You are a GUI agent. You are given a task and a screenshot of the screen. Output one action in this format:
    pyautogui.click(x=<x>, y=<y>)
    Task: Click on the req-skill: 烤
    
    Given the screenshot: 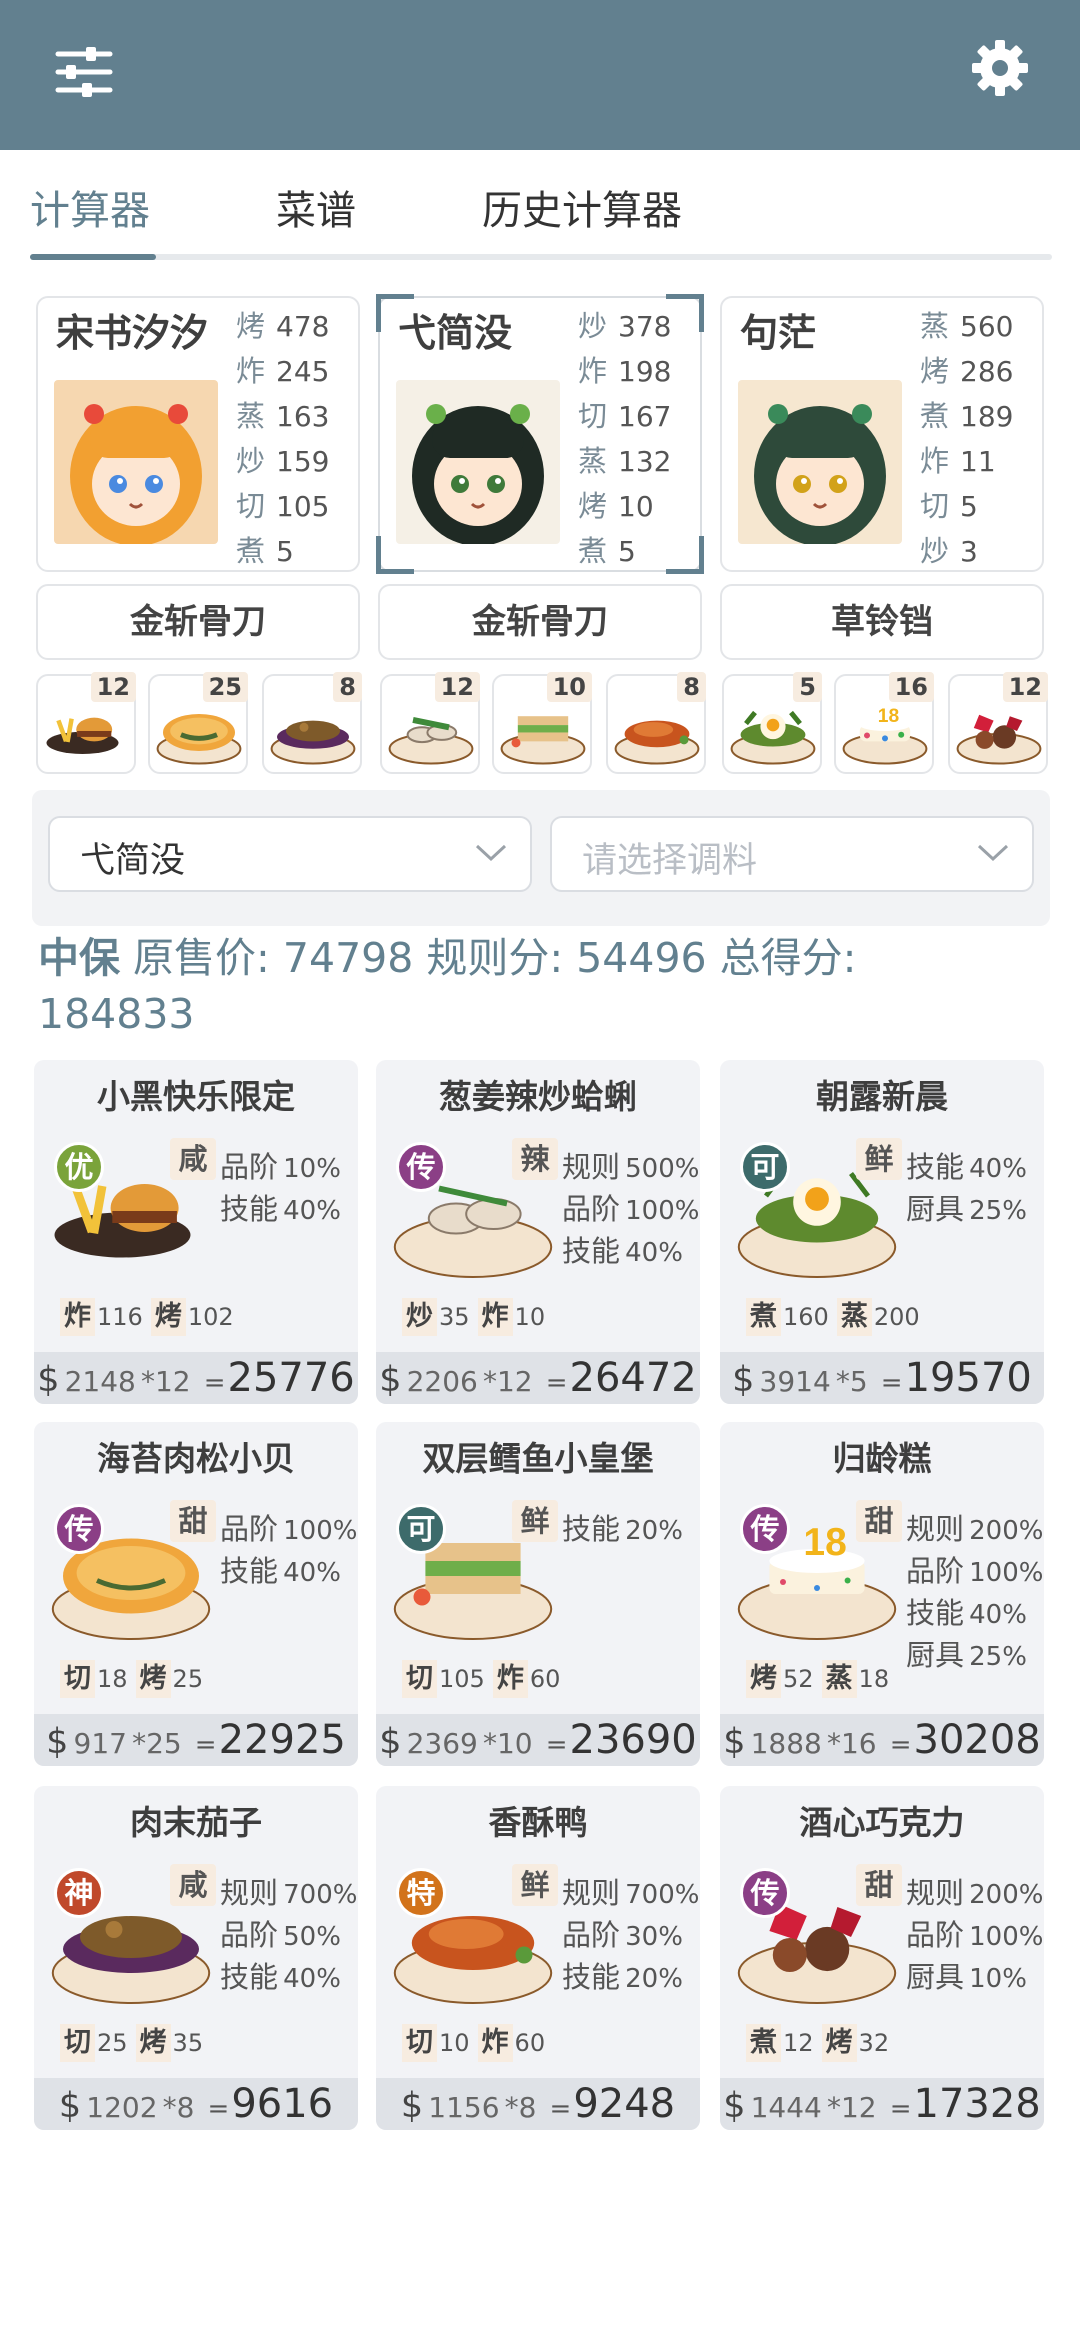 What is the action you would take?
    pyautogui.click(x=763, y=1679)
    